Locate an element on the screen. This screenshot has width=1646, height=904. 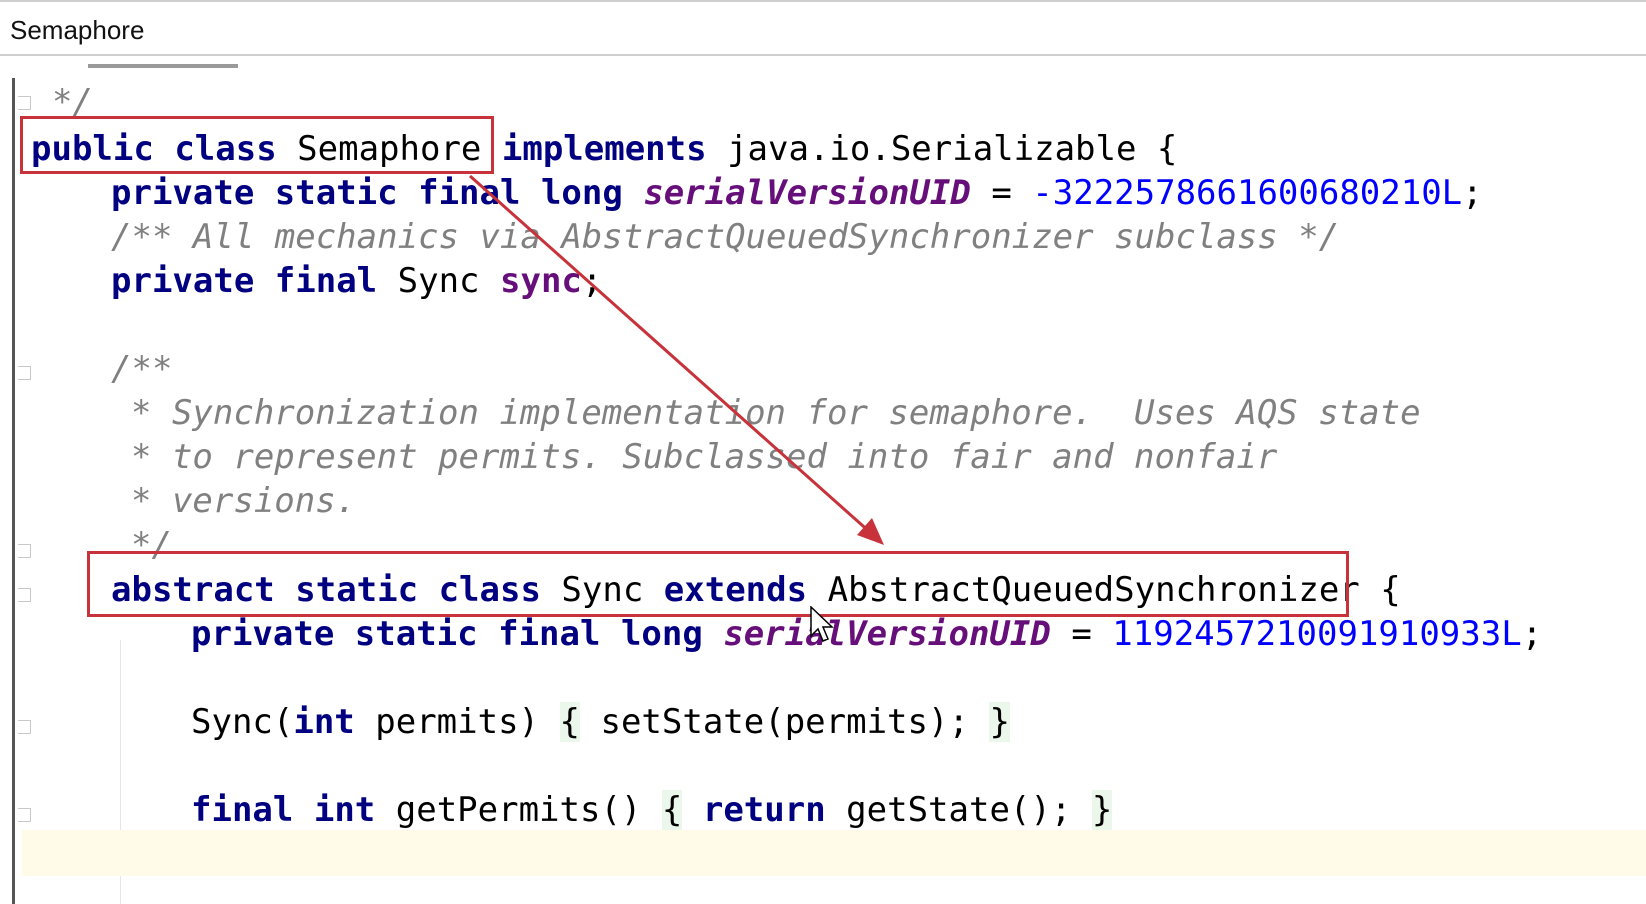
arrow-shaft is located at coordinates (671, 355).